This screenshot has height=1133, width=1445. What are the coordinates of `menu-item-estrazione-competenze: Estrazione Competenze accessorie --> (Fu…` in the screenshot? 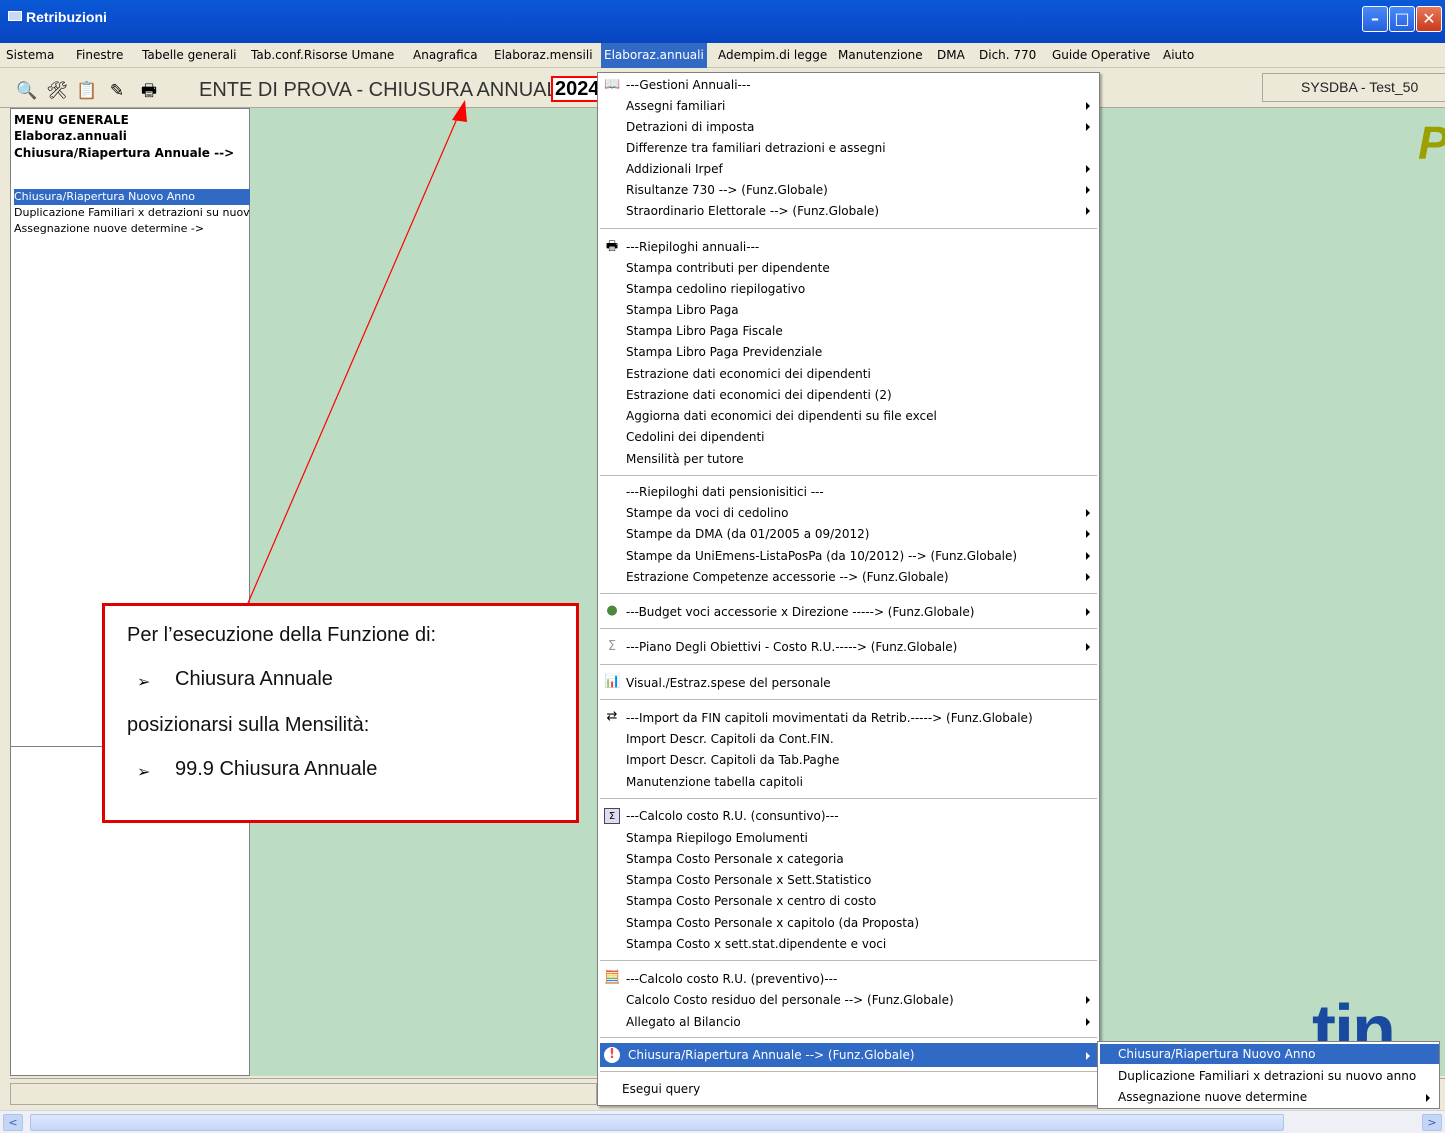 It's located at (787, 577).